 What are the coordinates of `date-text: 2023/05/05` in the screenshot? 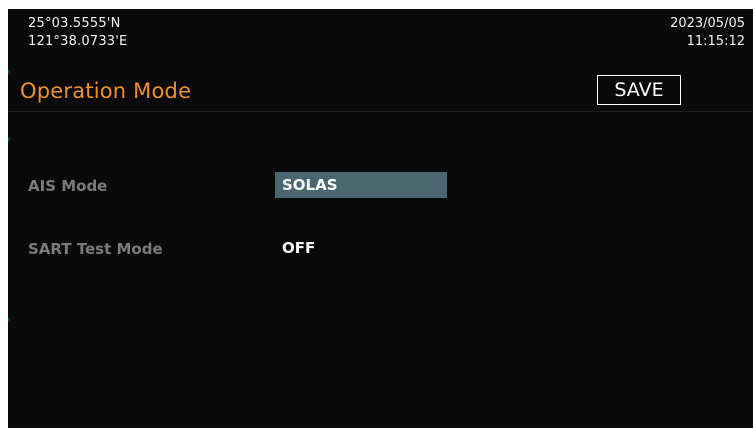 It's located at (707, 23).